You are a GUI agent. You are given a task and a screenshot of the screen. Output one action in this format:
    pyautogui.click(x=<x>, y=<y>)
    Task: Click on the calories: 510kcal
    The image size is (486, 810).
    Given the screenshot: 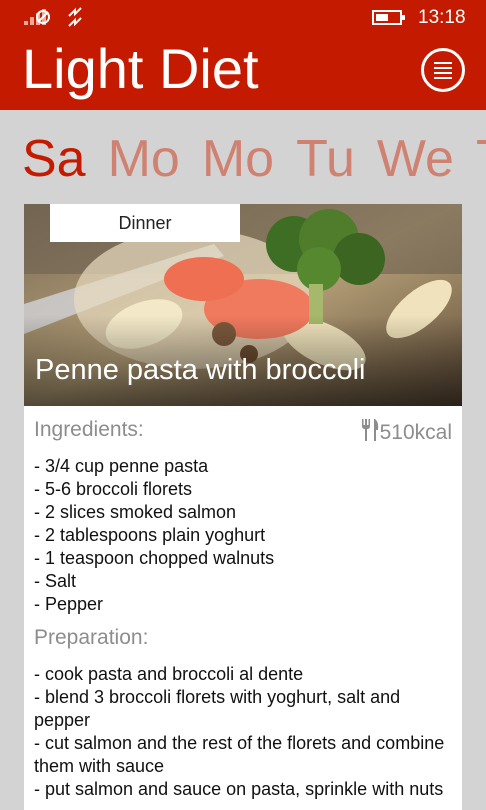 What is the action you would take?
    pyautogui.click(x=406, y=431)
    